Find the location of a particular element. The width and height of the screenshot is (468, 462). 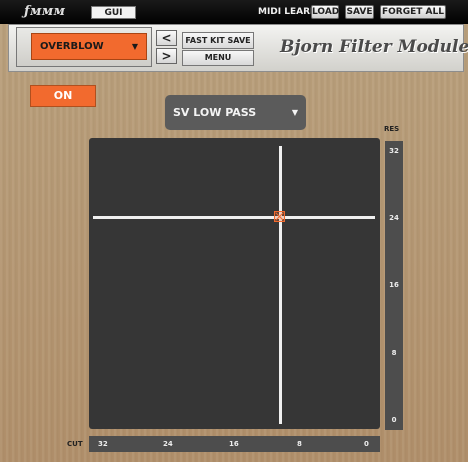

cutoff-crosshair-line is located at coordinates (280, 285).